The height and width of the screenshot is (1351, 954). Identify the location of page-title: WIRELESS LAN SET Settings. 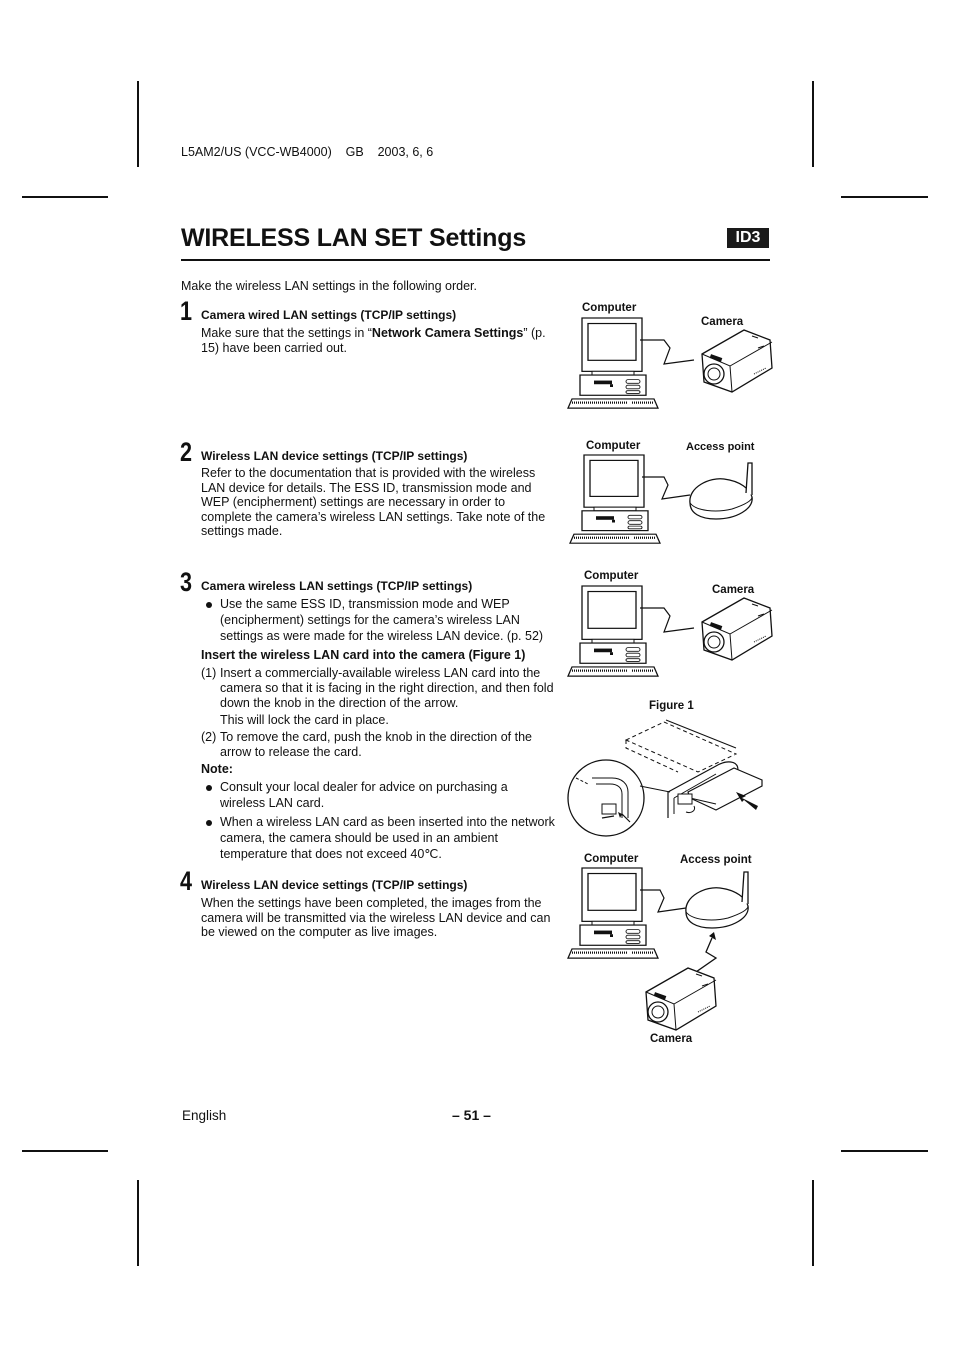
(354, 238).